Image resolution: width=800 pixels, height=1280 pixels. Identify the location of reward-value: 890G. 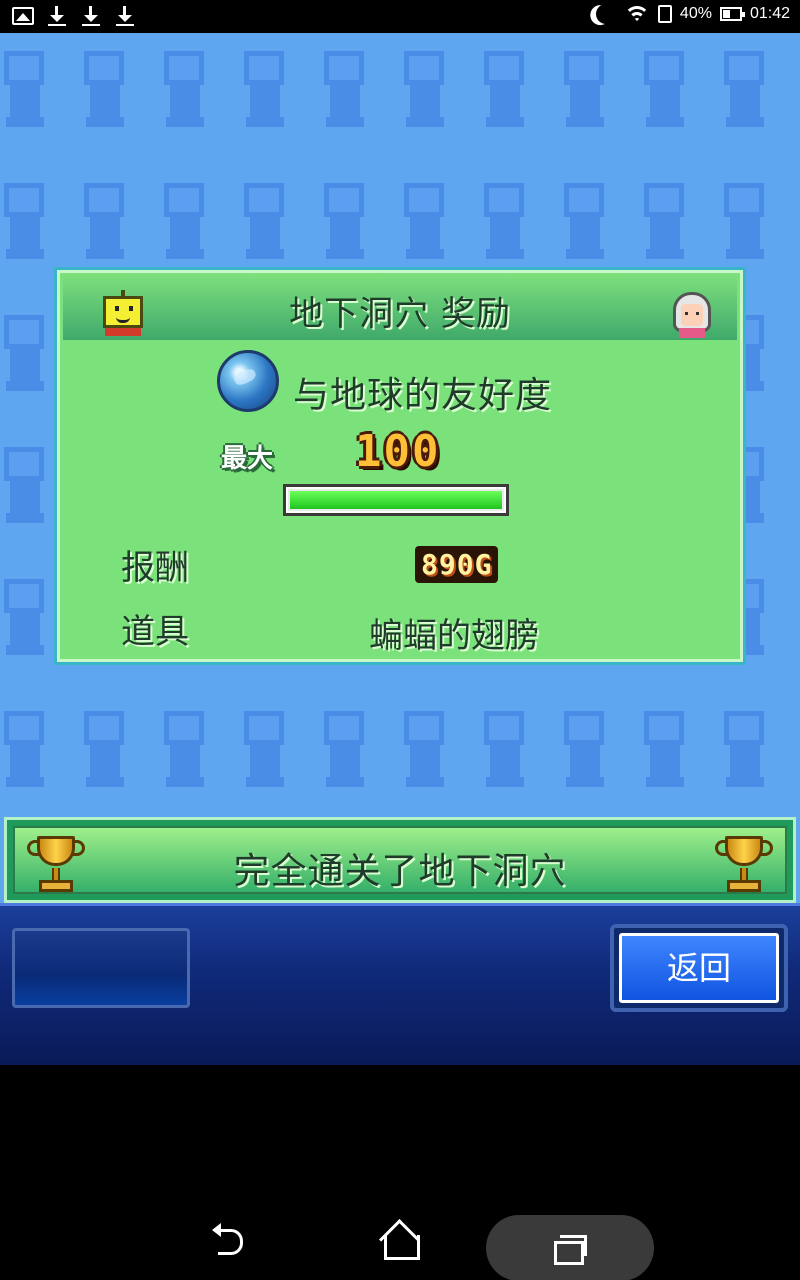
(457, 564).